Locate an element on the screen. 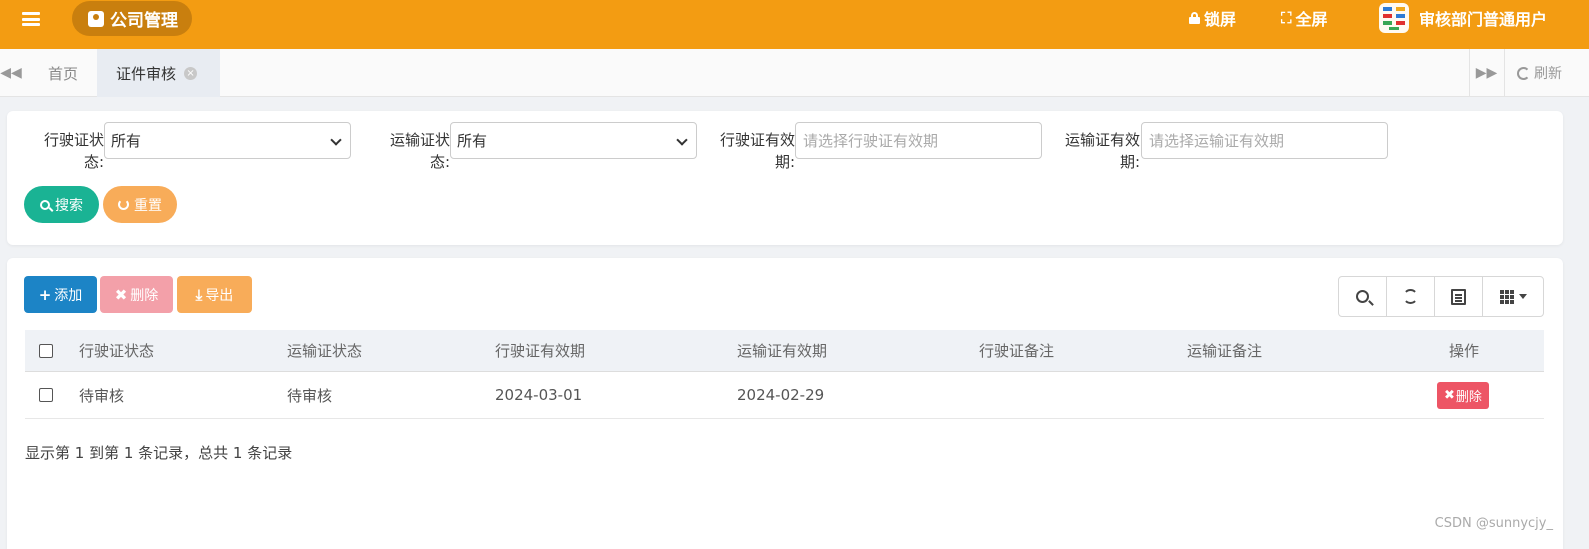 This screenshot has height=549, width=1589. row-delete-label: 删除 is located at coordinates (1468, 397).